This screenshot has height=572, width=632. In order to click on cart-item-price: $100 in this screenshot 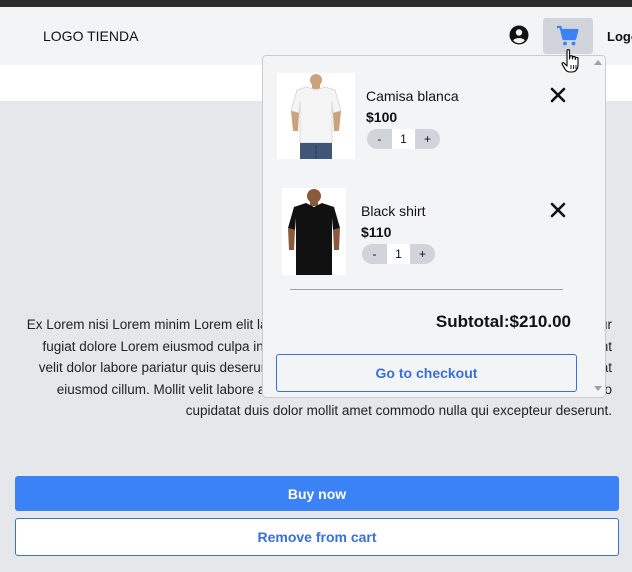, I will do `click(382, 117)`.